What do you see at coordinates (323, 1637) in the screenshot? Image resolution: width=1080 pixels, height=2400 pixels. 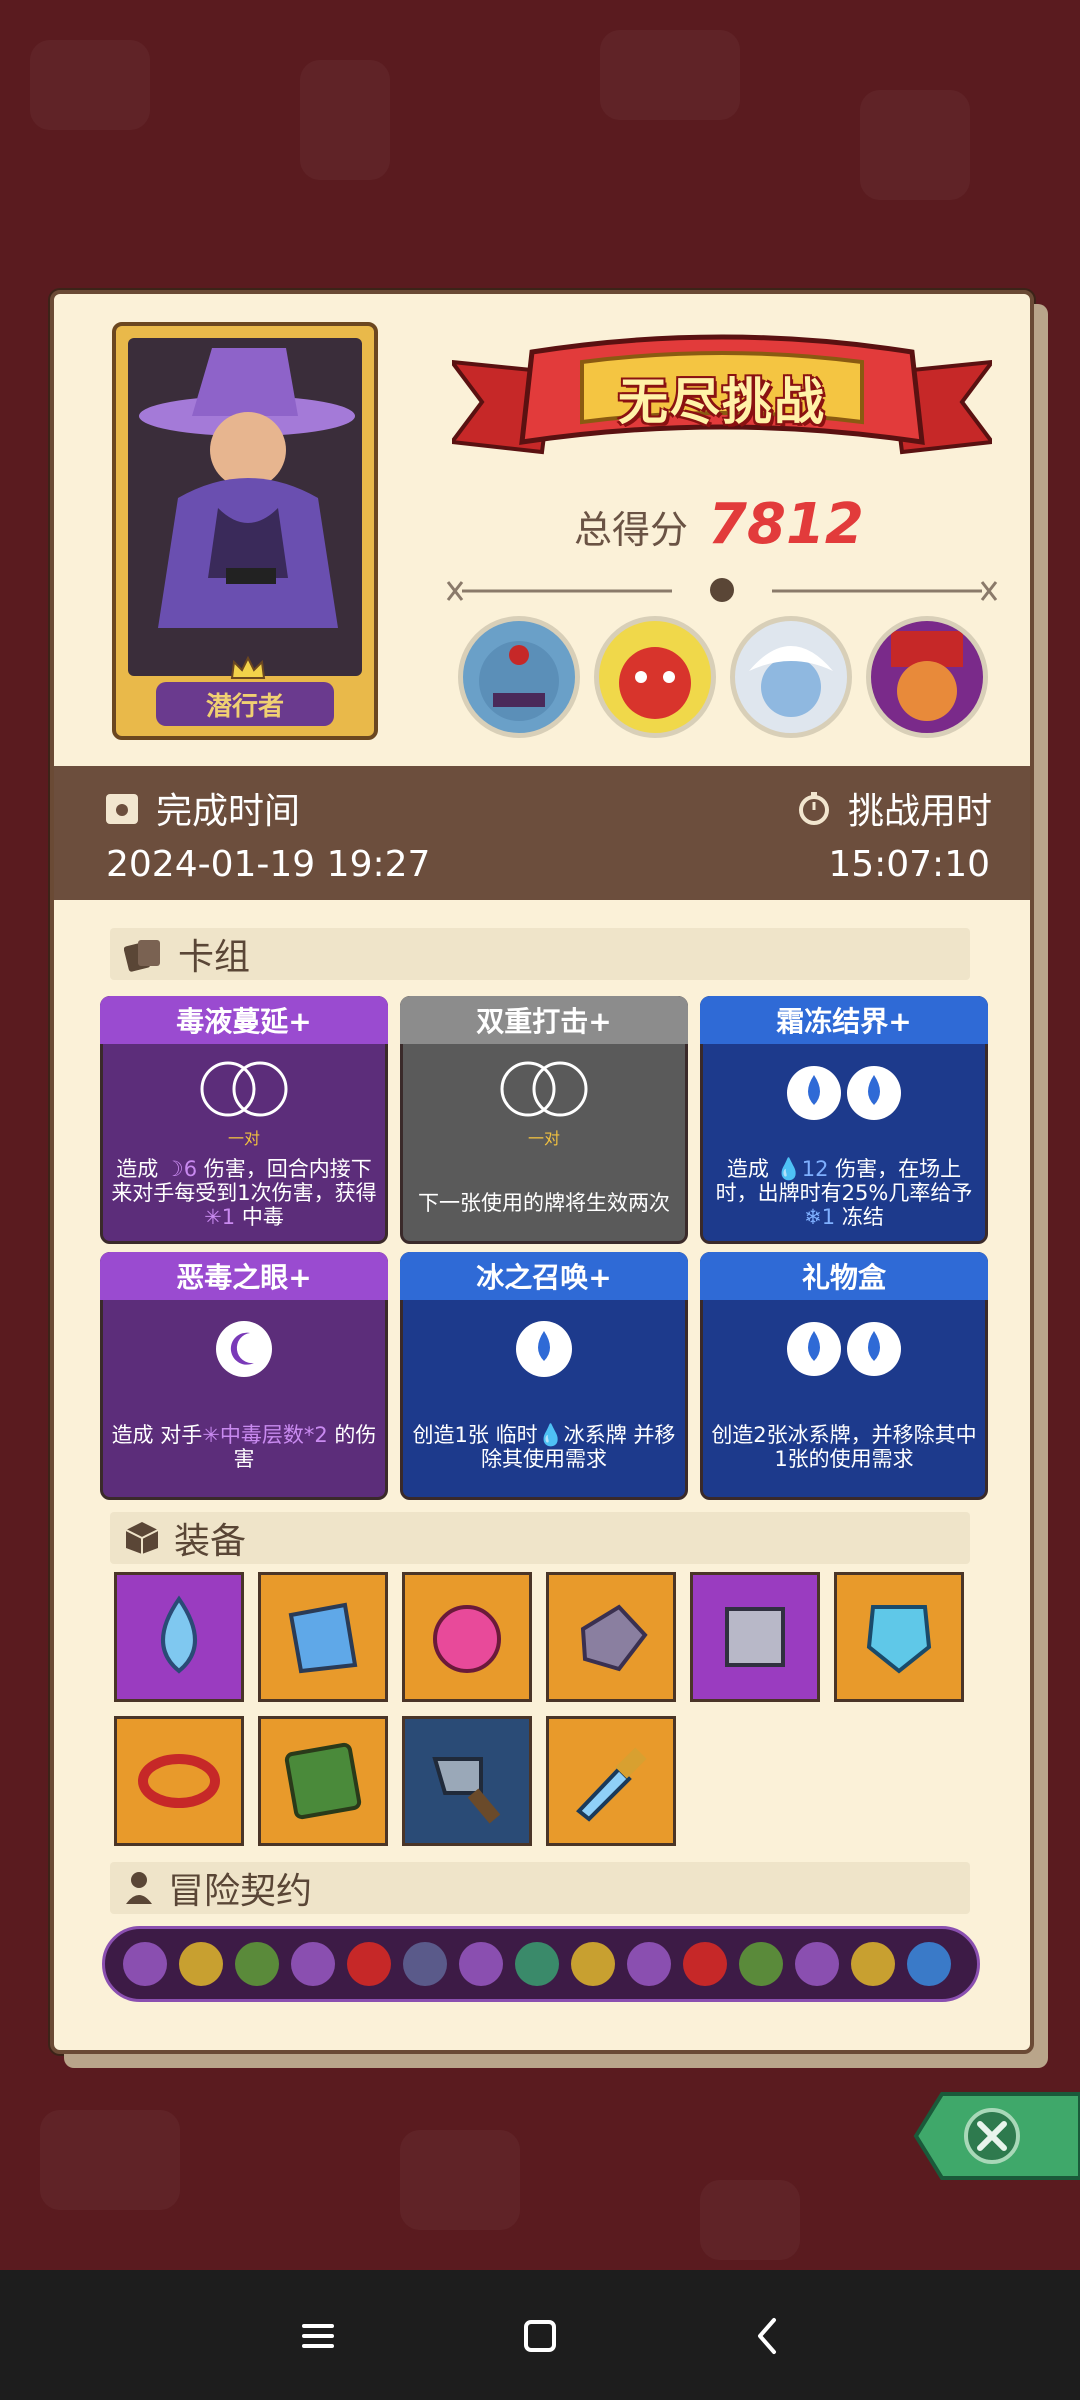 I see `crystal-potion-icon` at bounding box center [323, 1637].